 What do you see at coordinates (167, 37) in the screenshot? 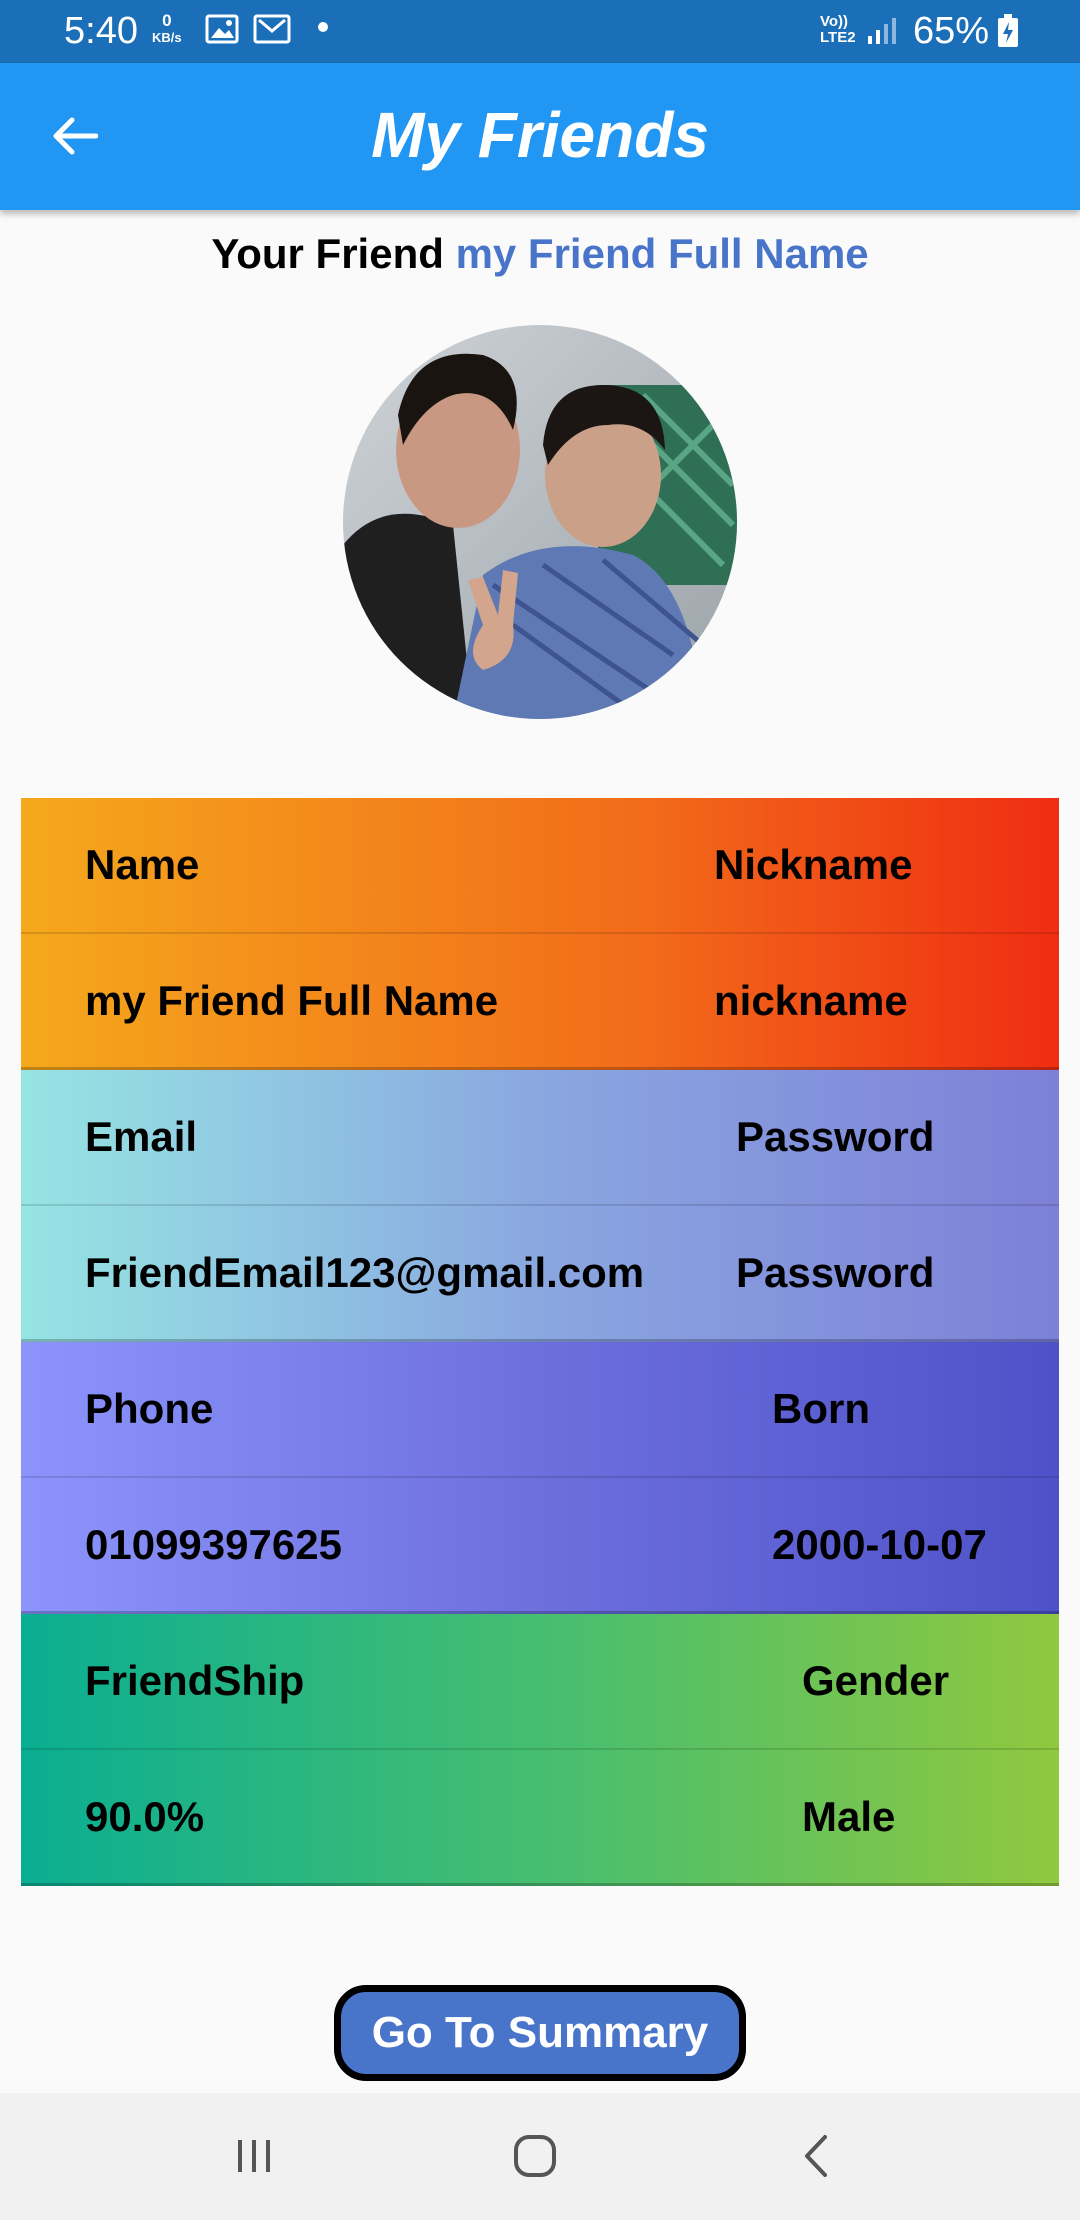
I see `net-speed-unit: KB/s` at bounding box center [167, 37].